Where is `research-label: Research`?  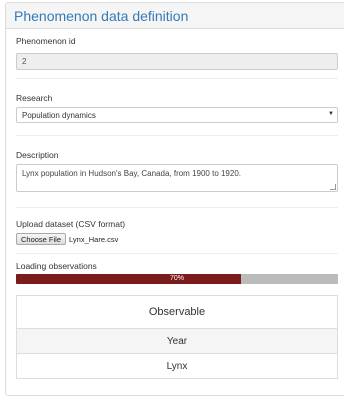
research-label: Research is located at coordinates (34, 98).